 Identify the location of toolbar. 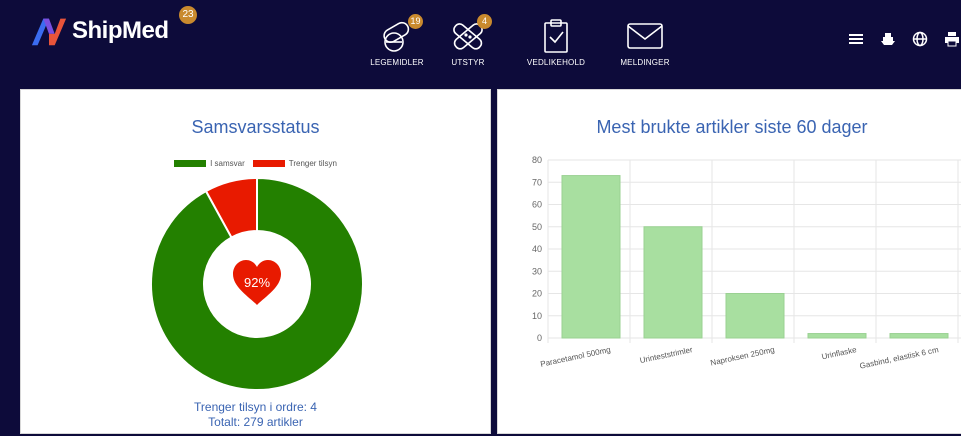
(904, 39).